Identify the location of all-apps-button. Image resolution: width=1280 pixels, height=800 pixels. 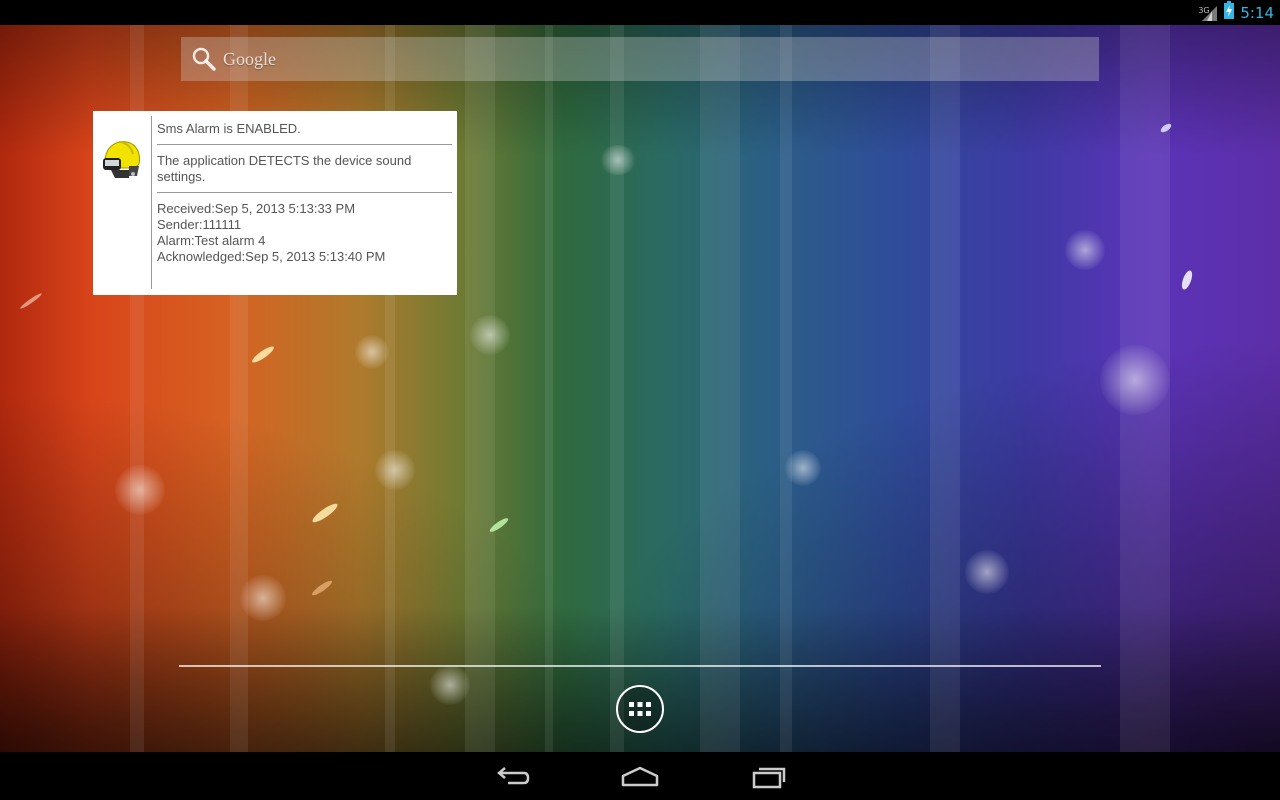
(640, 709).